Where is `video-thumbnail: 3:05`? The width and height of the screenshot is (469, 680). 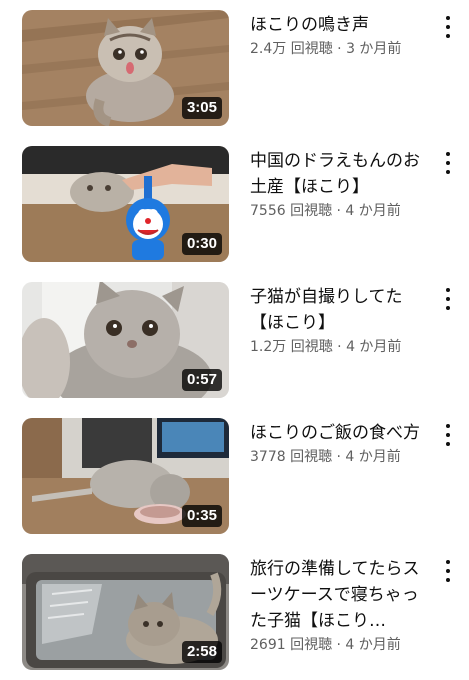
video-thumbnail: 3:05 is located at coordinates (125, 68).